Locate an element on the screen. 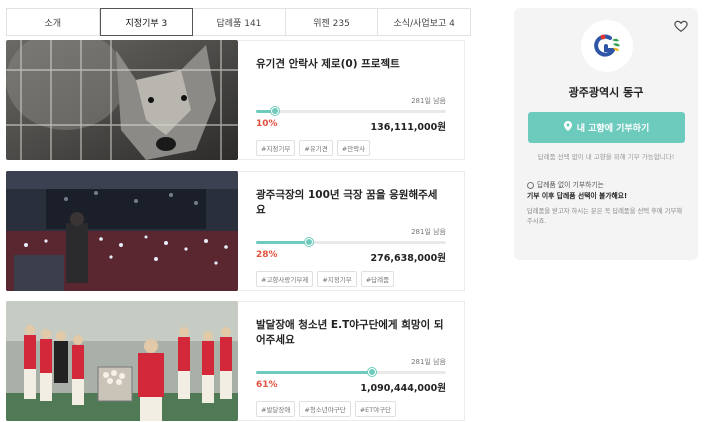  tab-cheer: 위젠 235 is located at coordinates (332, 22).